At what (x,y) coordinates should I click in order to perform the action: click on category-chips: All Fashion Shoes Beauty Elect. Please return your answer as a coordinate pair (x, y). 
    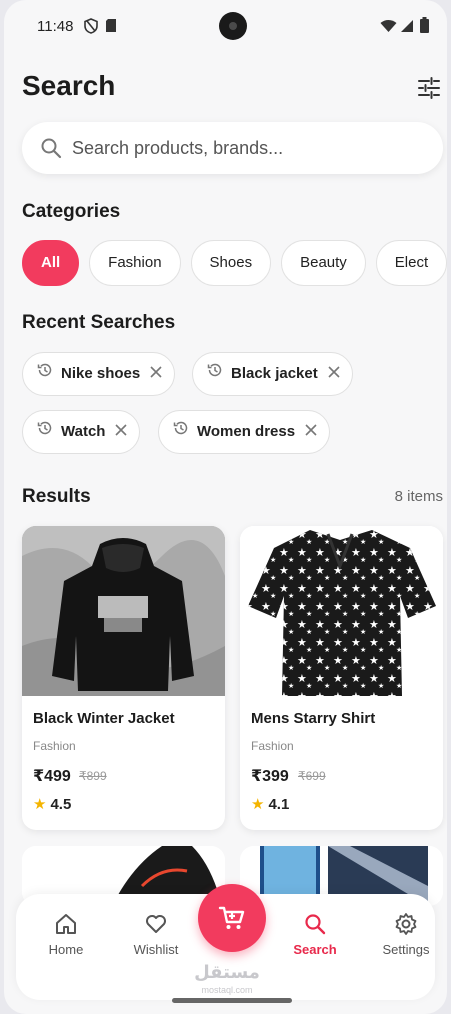
    Looking at the image, I should click on (234, 263).